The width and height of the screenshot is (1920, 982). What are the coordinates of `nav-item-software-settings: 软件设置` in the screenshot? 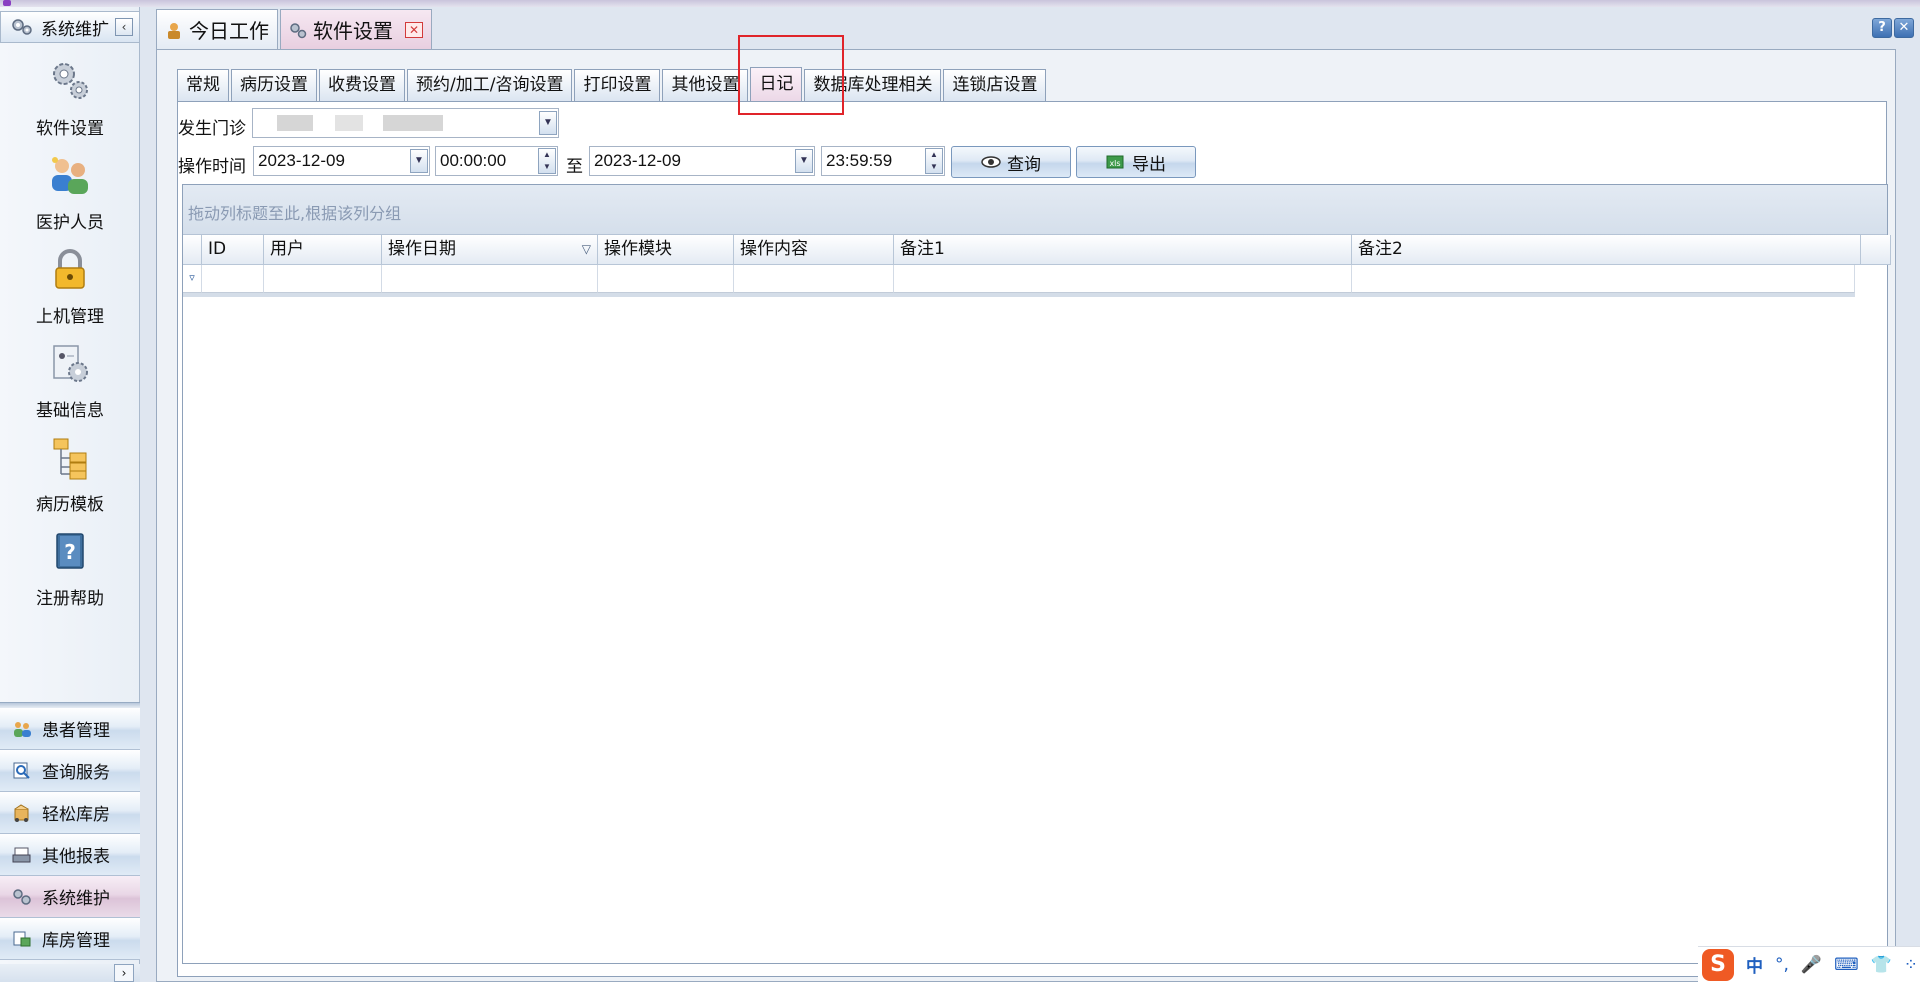 It's located at (70, 96).